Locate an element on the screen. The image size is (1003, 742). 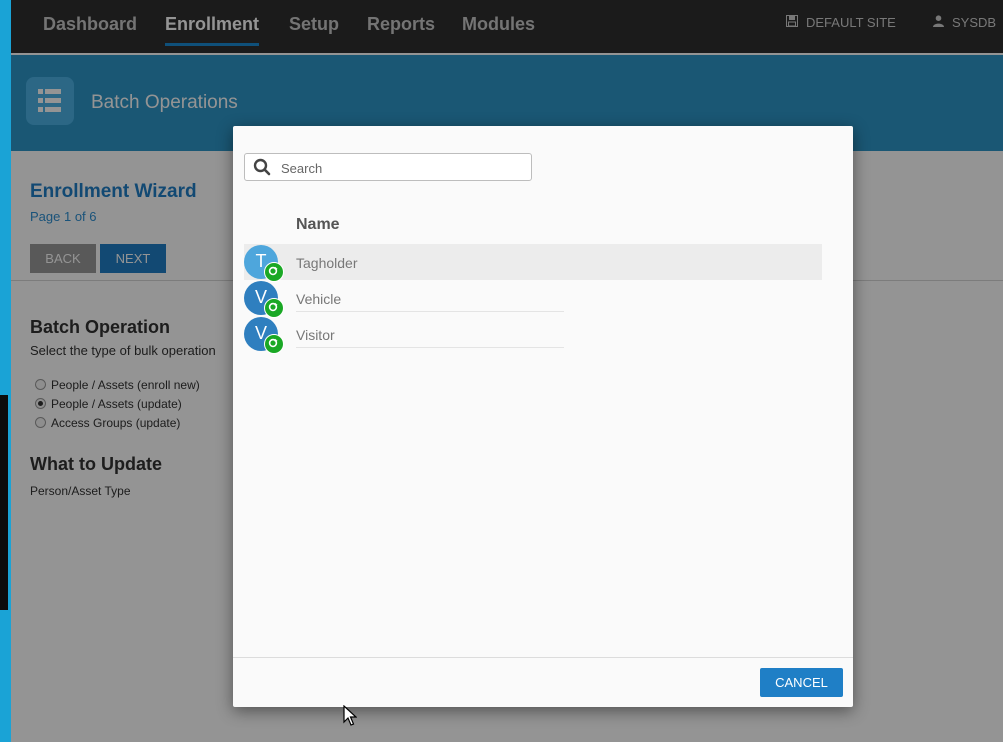
dialog-footer-divider is located at coordinates (543, 657).